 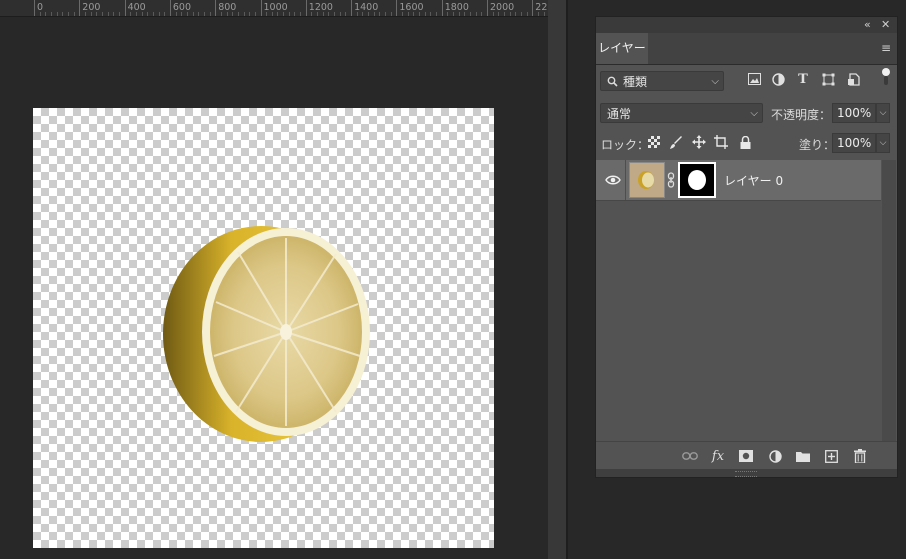 I want to click on opacity-input: 100%, so click(x=854, y=113).